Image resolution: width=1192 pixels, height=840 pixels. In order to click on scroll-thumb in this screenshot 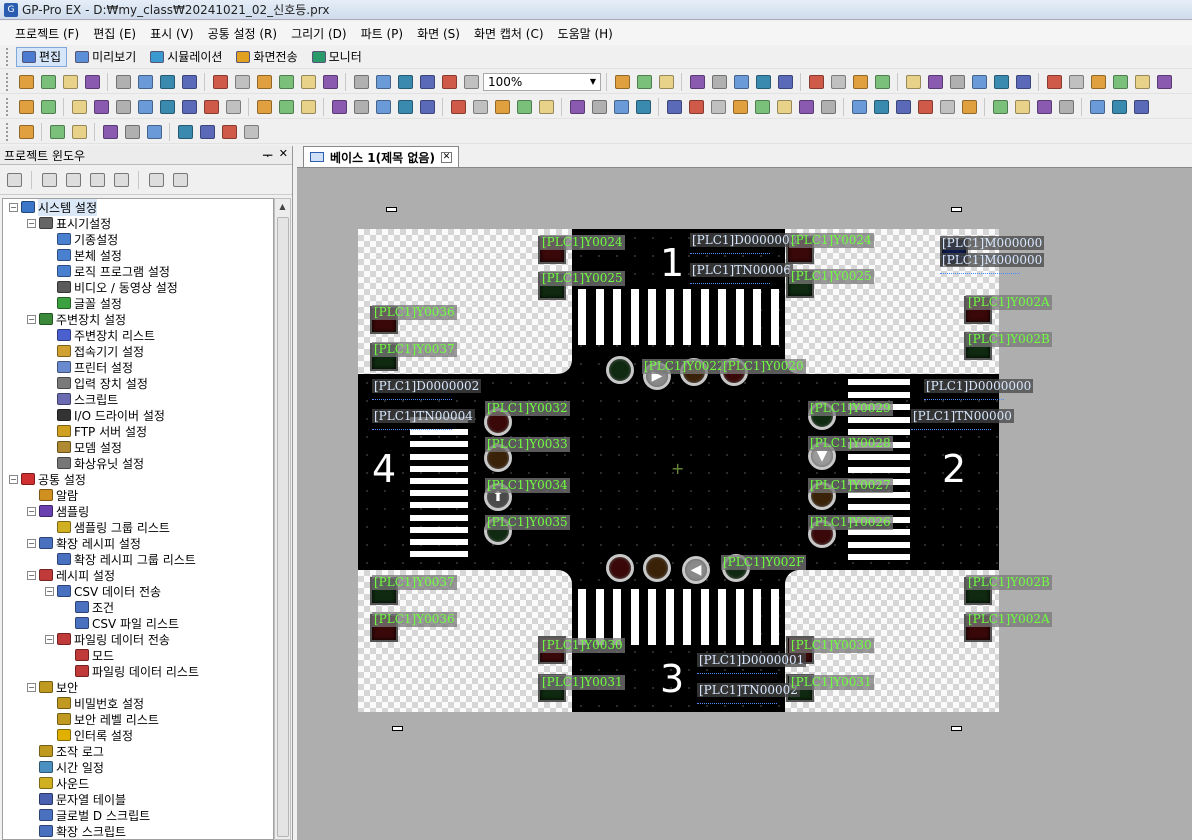, I will do `click(283, 527)`.